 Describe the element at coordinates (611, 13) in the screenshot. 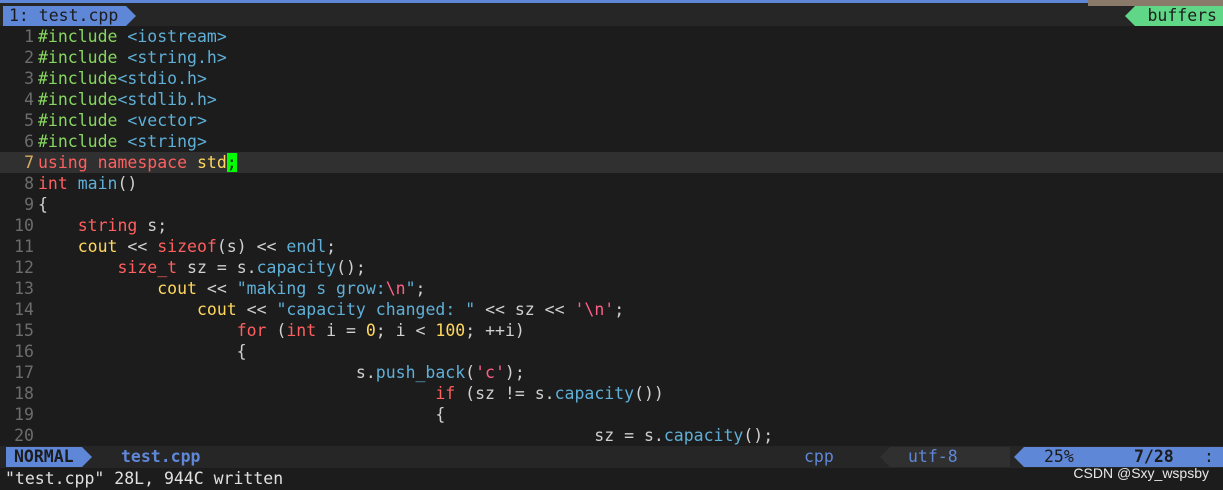

I see `tabline: 1: test.cpp buffers` at that location.